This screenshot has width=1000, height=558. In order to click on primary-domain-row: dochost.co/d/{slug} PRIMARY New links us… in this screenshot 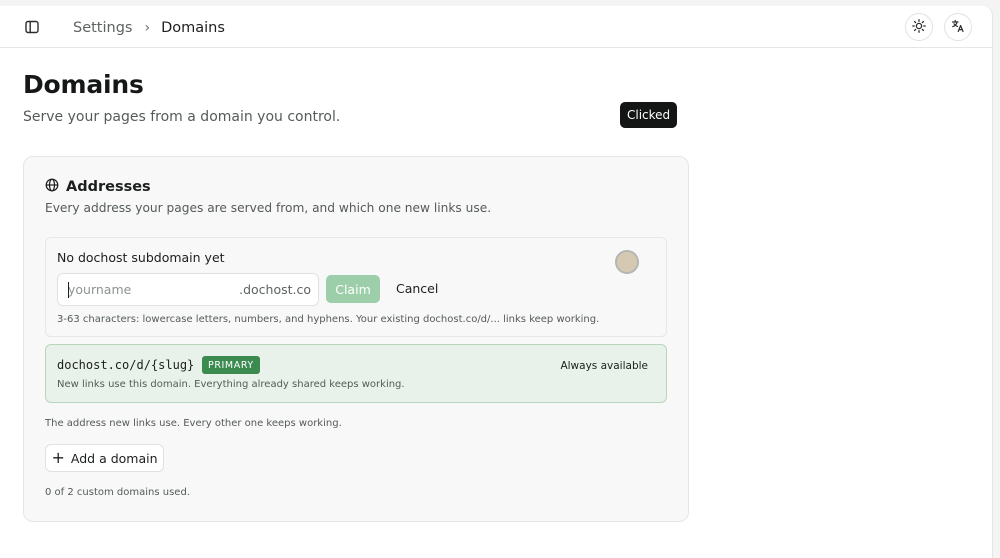, I will do `click(356, 373)`.